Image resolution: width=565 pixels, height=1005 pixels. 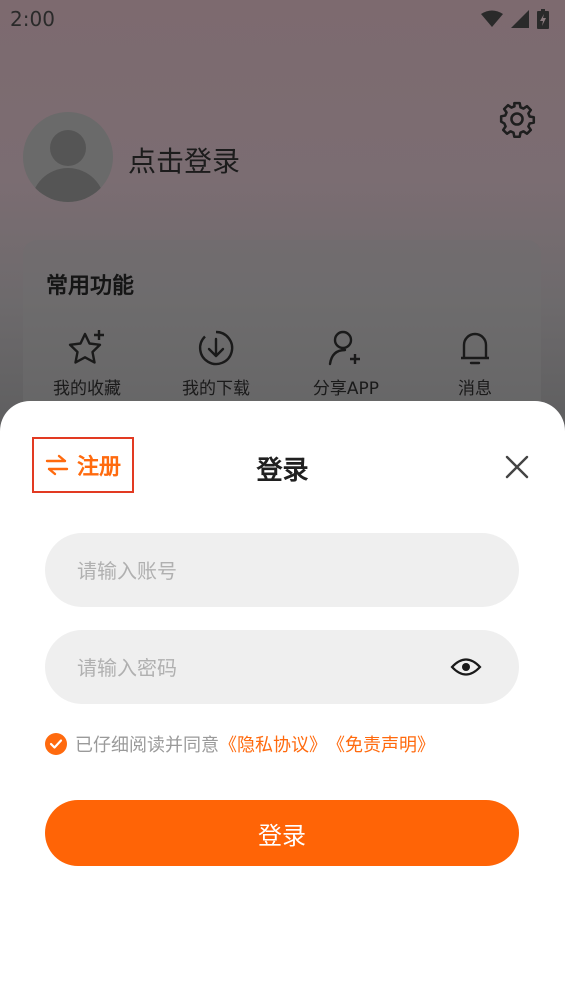 I want to click on login-prompt: 点击登录, so click(x=184, y=160).